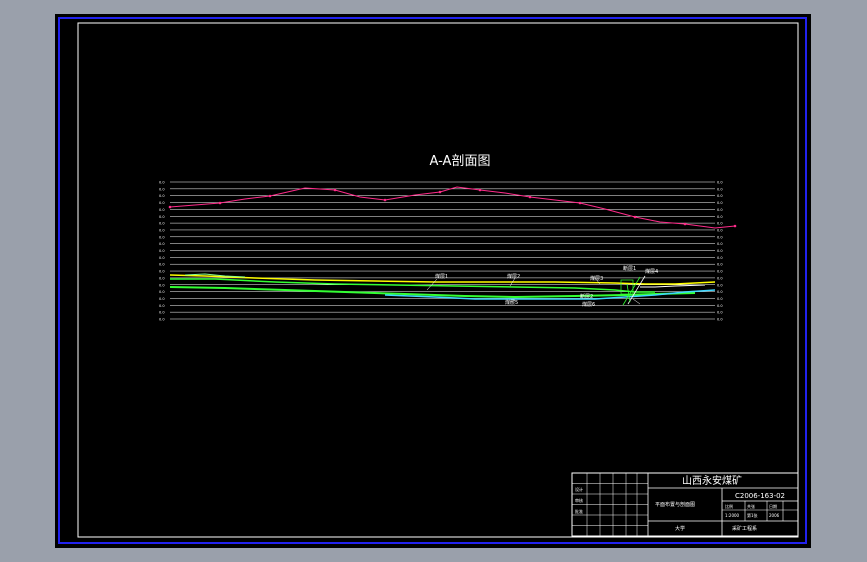  What do you see at coordinates (744, 528) in the screenshot?
I see `project-label: 采矿工程系` at bounding box center [744, 528].